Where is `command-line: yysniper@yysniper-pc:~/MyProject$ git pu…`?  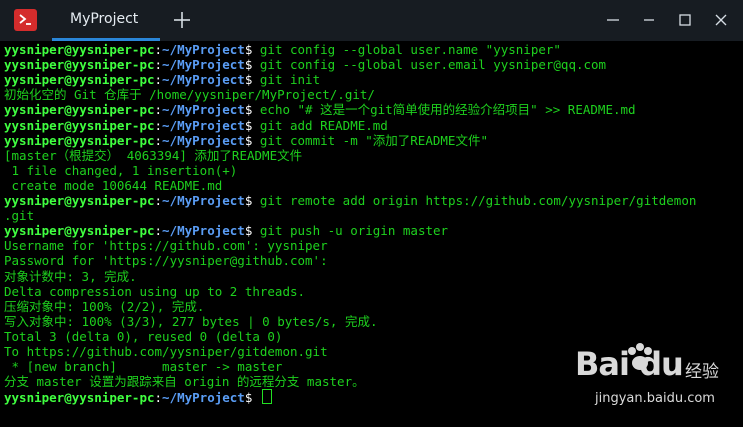
command-line: yysniper@yysniper-pc:~/MyProject$ git pu… is located at coordinates (226, 231).